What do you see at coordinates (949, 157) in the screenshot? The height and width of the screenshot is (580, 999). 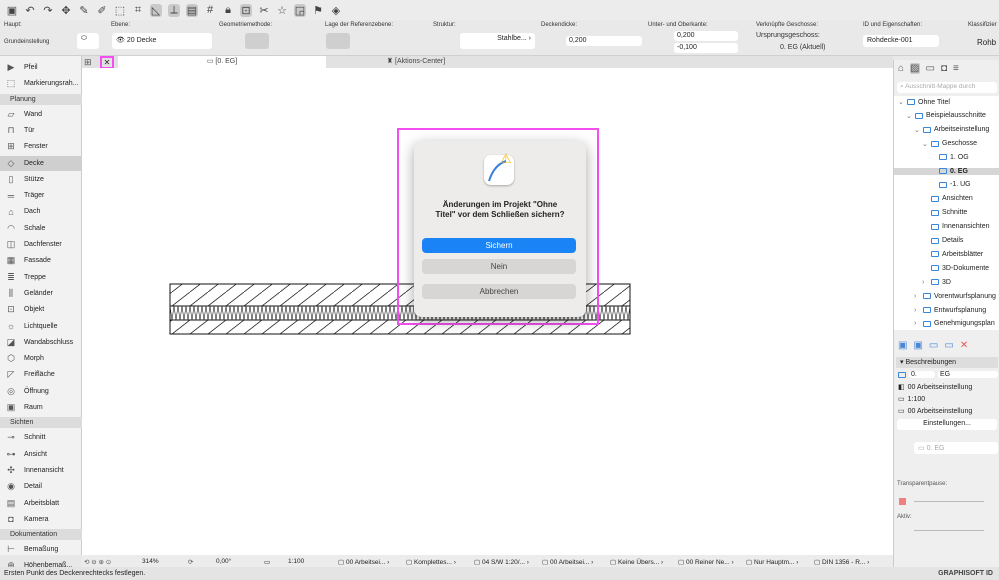 I see `tree-item: 1. OG` at bounding box center [949, 157].